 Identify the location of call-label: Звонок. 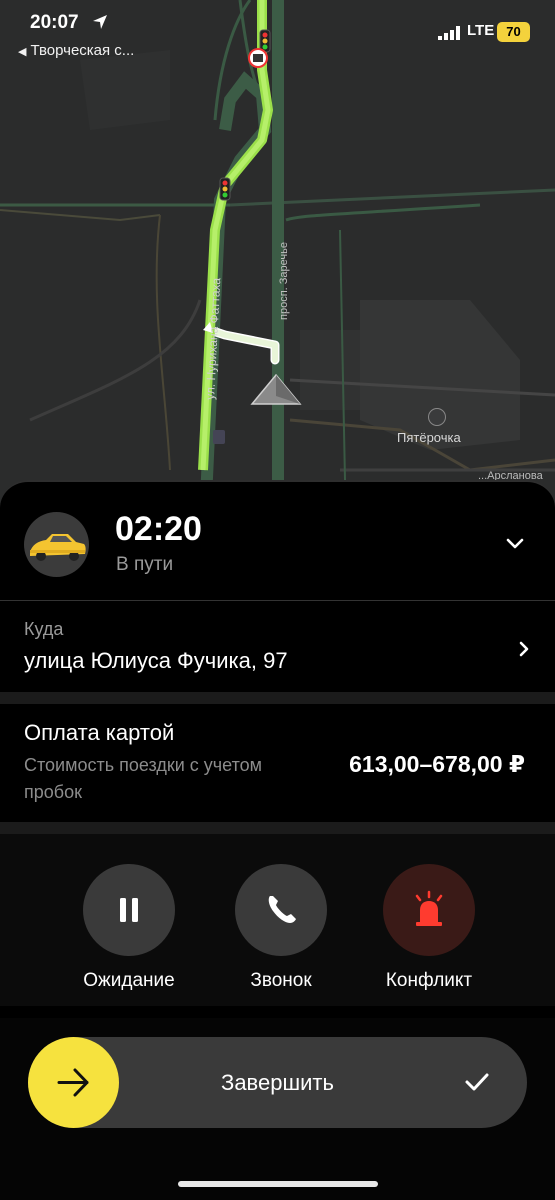
(281, 980).